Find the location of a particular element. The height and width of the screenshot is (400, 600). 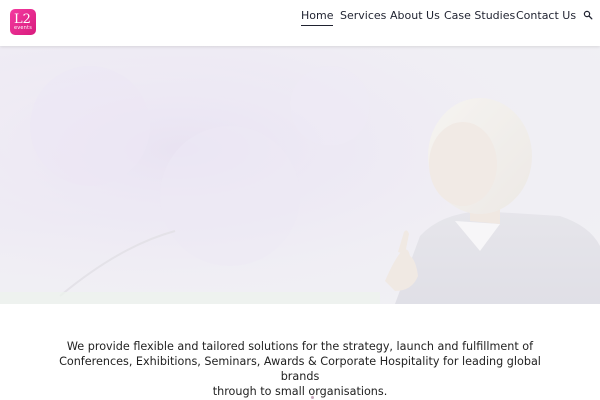

scroll-indicator is located at coordinates (312, 397).